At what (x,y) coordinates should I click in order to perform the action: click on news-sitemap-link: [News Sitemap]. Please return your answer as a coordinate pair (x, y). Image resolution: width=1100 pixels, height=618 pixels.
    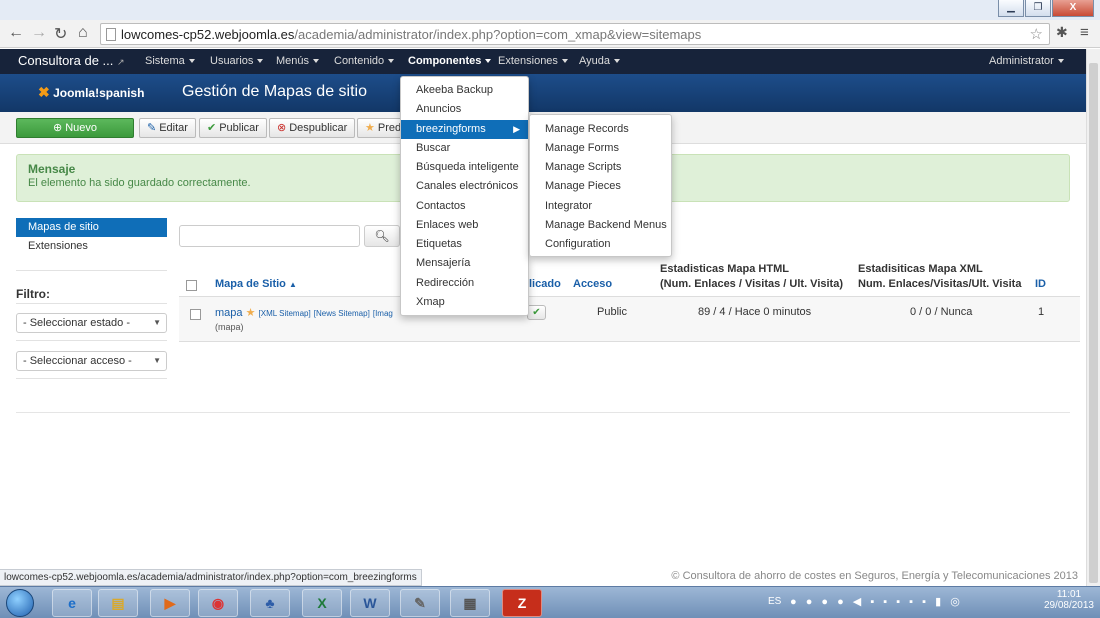
    Looking at the image, I should click on (342, 313).